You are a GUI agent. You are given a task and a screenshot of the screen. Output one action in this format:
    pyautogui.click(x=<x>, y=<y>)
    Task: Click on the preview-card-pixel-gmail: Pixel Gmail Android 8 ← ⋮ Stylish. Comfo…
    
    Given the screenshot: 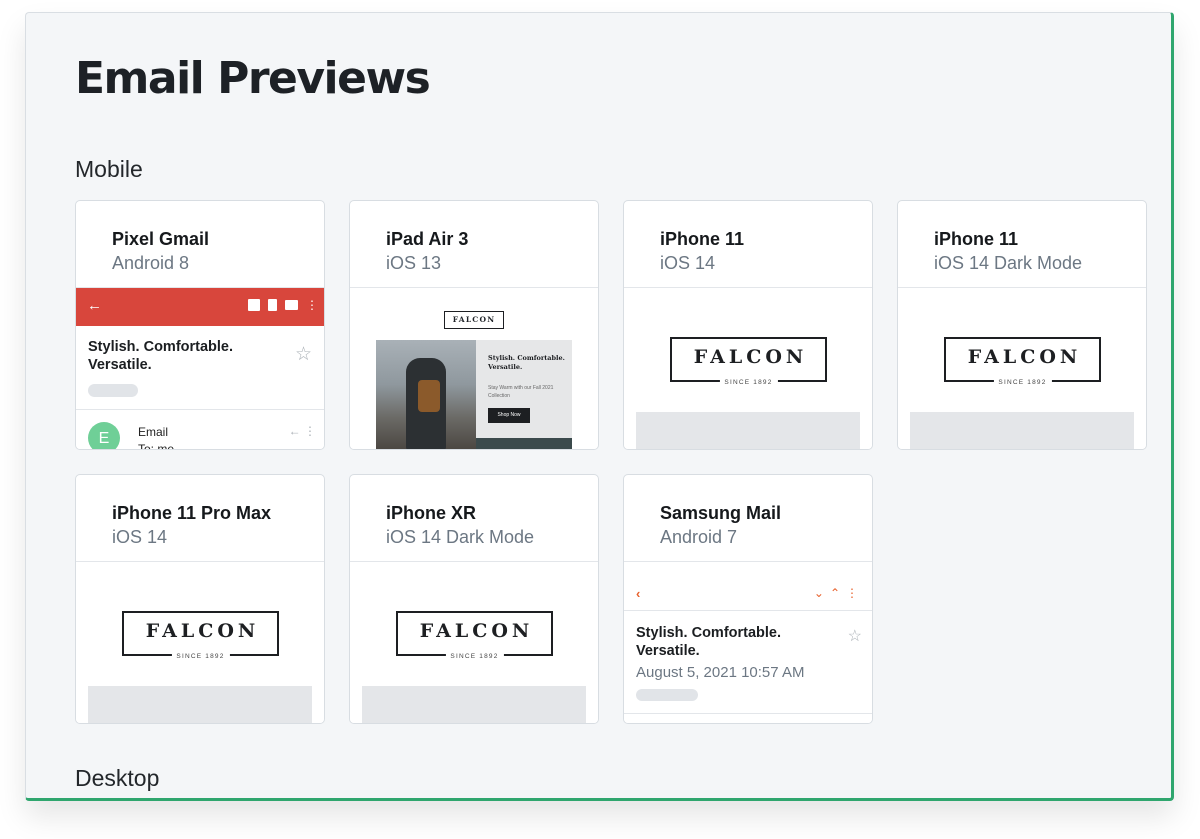 What is the action you would take?
    pyautogui.click(x=200, y=325)
    